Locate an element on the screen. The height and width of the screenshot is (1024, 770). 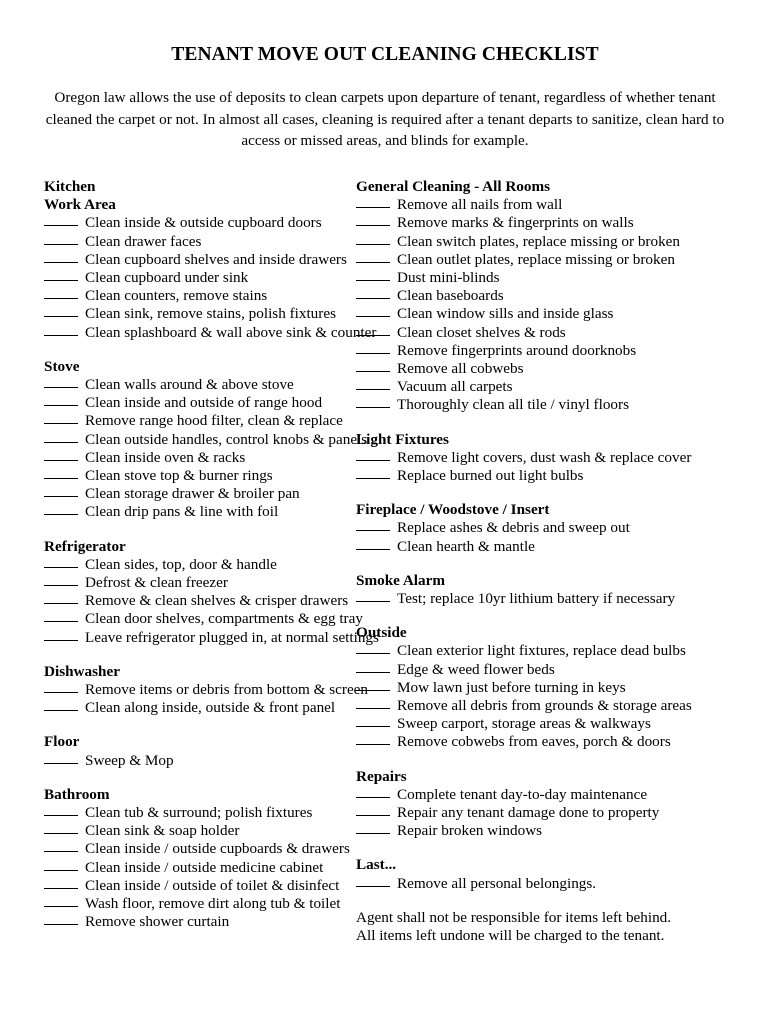
checklist-item: Clean storage drawer & broiler pan is located at coordinates (197, 494).